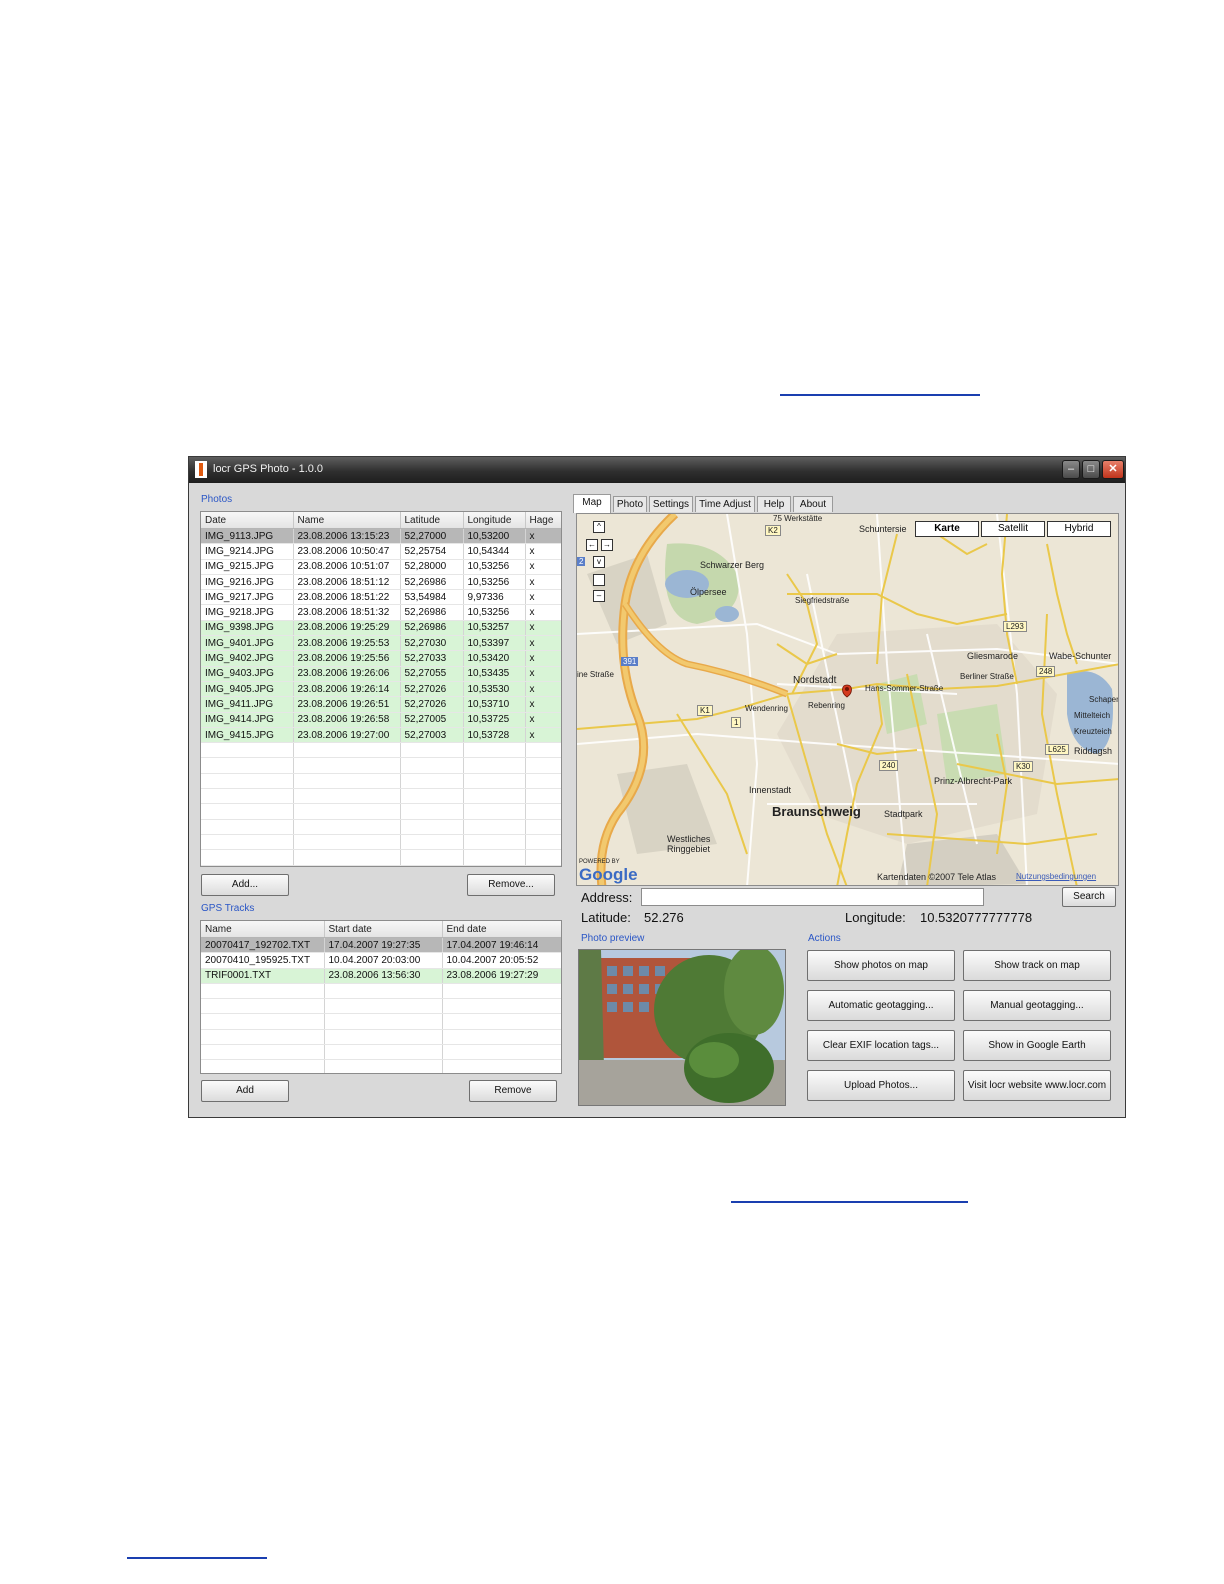  I want to click on maximize-button: □, so click(1091, 469).